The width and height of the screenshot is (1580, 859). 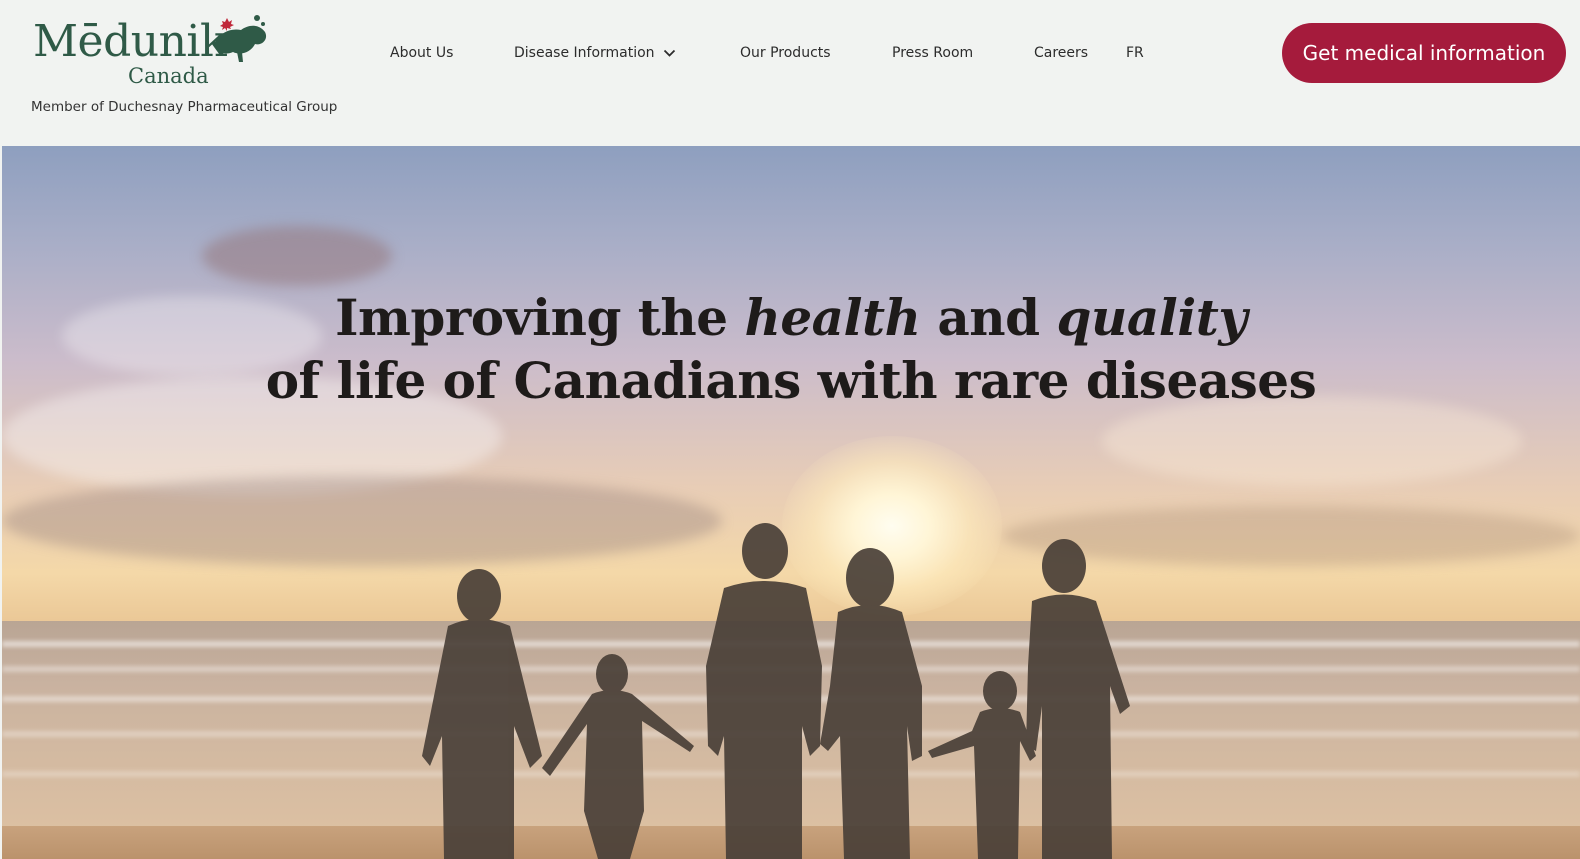 I want to click on nav-label: Disease Information, so click(x=584, y=53).